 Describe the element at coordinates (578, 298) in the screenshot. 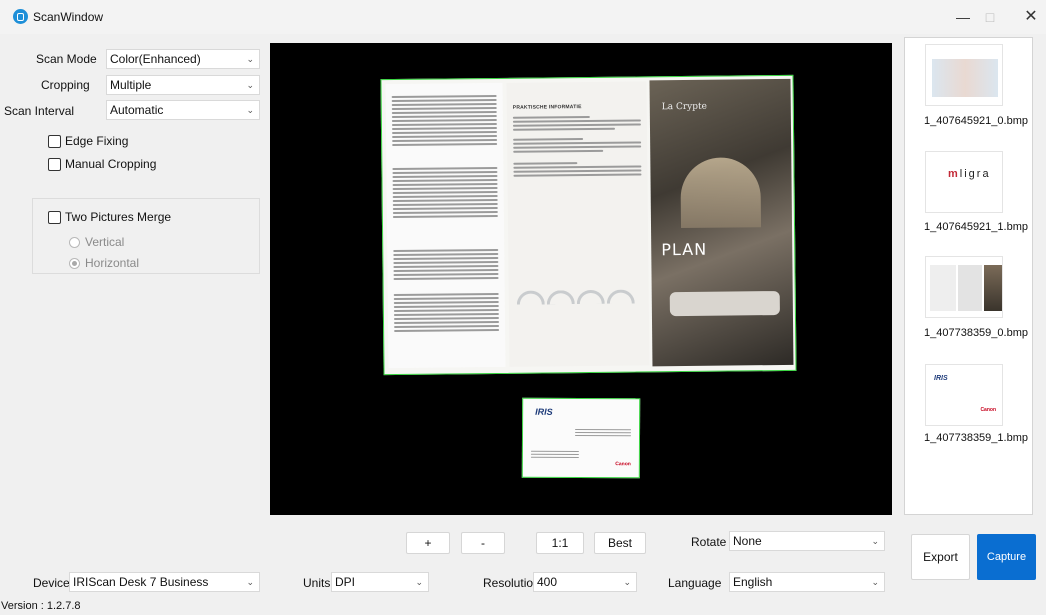

I see `brochure-arches` at that location.